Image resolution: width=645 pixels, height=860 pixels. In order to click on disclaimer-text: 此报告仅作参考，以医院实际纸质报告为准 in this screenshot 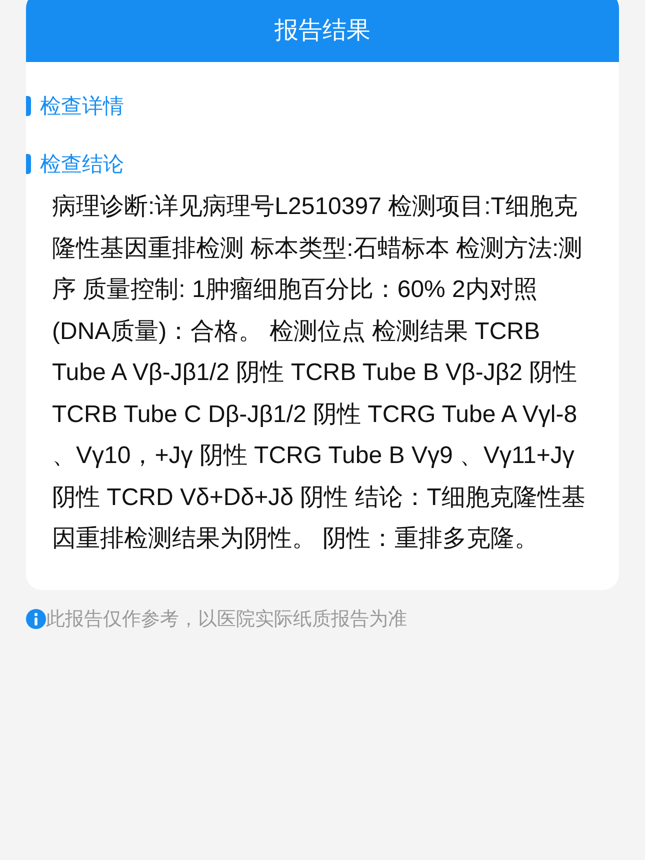, I will do `click(226, 620)`.